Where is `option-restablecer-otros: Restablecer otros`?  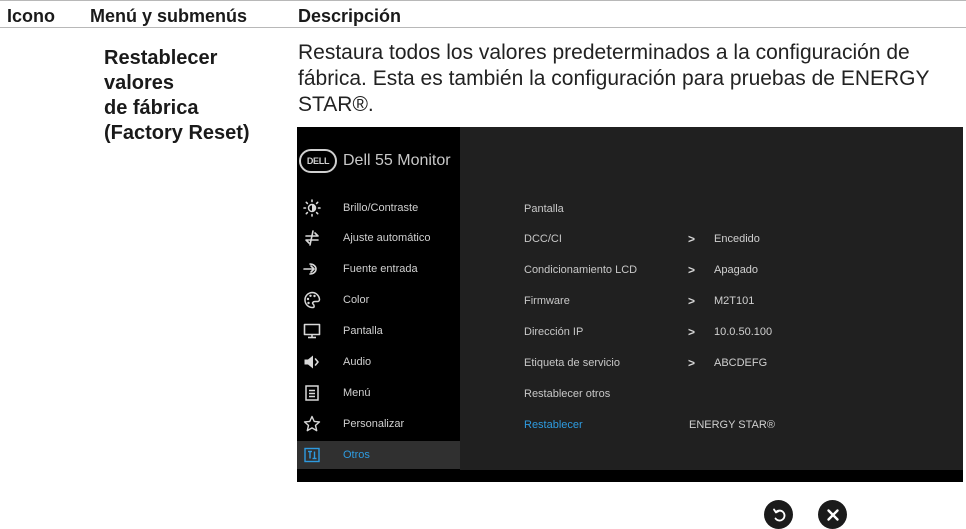 option-restablecer-otros: Restablecer otros is located at coordinates (567, 394).